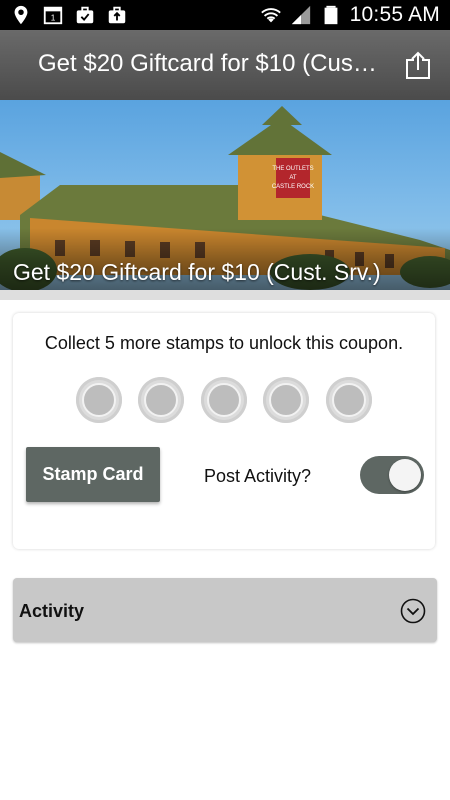 This screenshot has height=800, width=450. Describe the element at coordinates (293, 187) in the screenshot. I see `sign-line-3: CASTLE ROCK` at that location.